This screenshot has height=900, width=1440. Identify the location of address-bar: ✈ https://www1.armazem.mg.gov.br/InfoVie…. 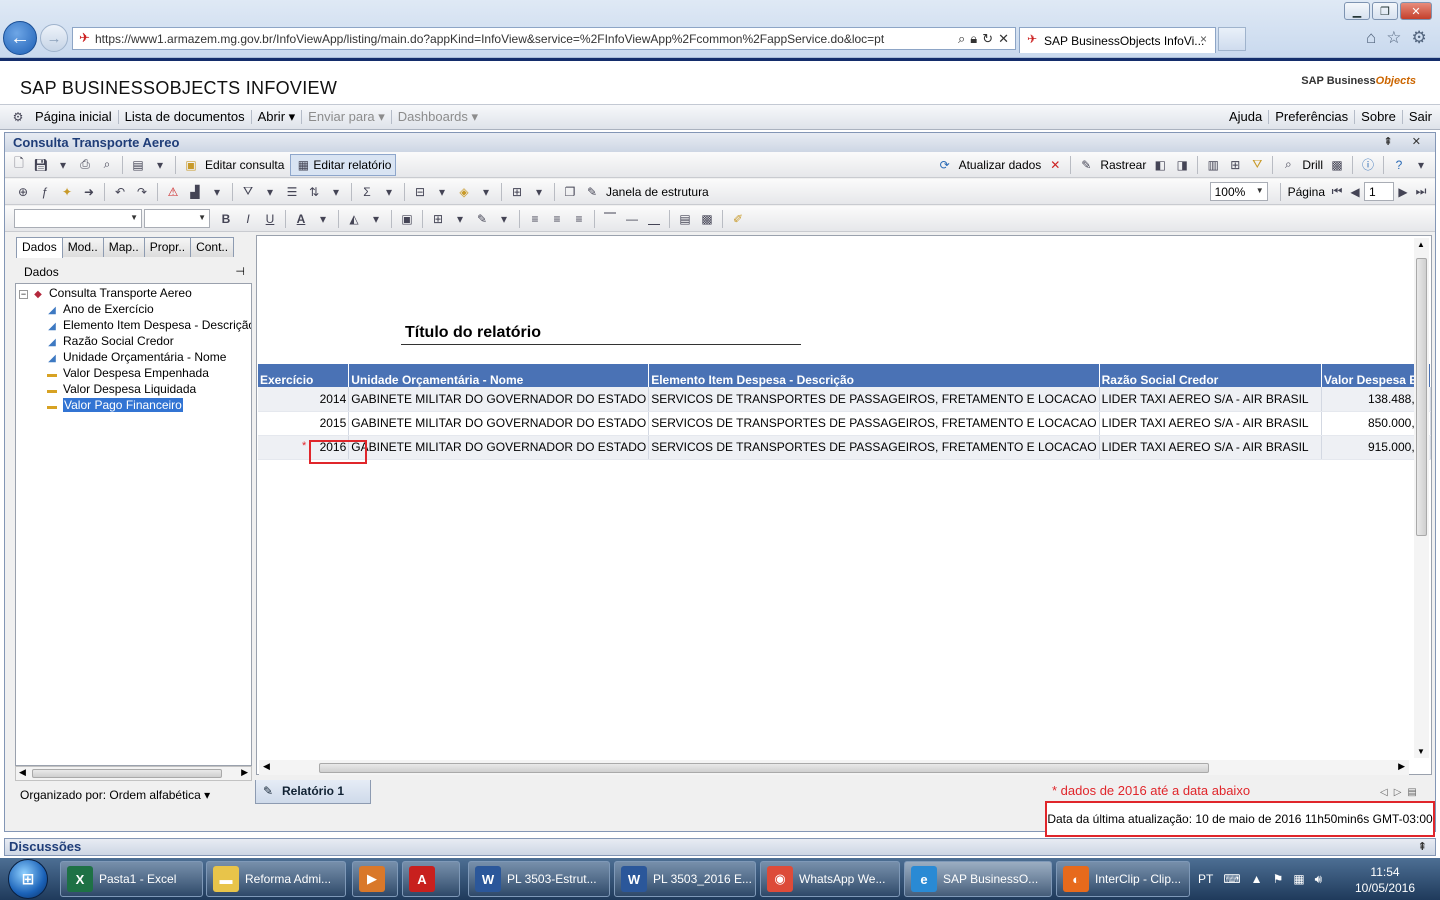
(544, 38).